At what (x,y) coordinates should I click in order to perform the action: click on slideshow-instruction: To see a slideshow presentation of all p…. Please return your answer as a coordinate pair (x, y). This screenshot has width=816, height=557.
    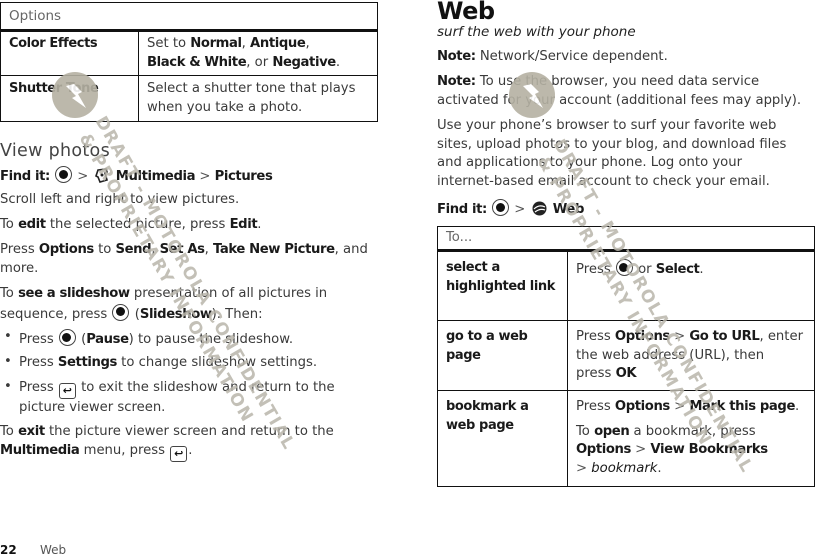
    Looking at the image, I should click on (164, 304).